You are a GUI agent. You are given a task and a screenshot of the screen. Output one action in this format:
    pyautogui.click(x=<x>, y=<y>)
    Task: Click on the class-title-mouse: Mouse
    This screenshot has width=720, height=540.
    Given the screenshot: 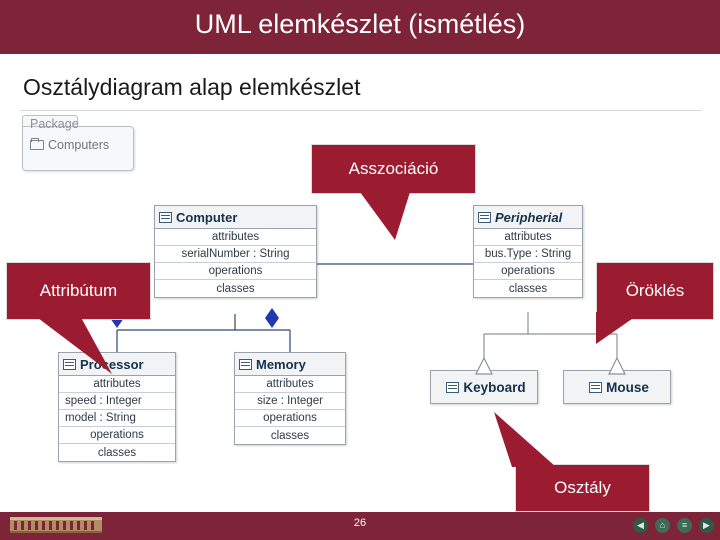 What is the action you would take?
    pyautogui.click(x=617, y=387)
    